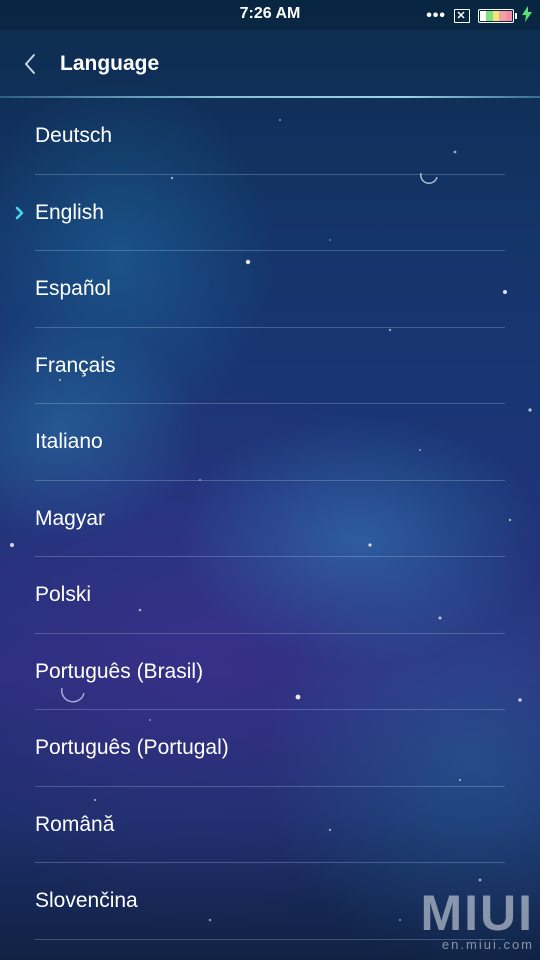 This screenshot has height=960, width=540. I want to click on language-item: Magyar, so click(270, 519).